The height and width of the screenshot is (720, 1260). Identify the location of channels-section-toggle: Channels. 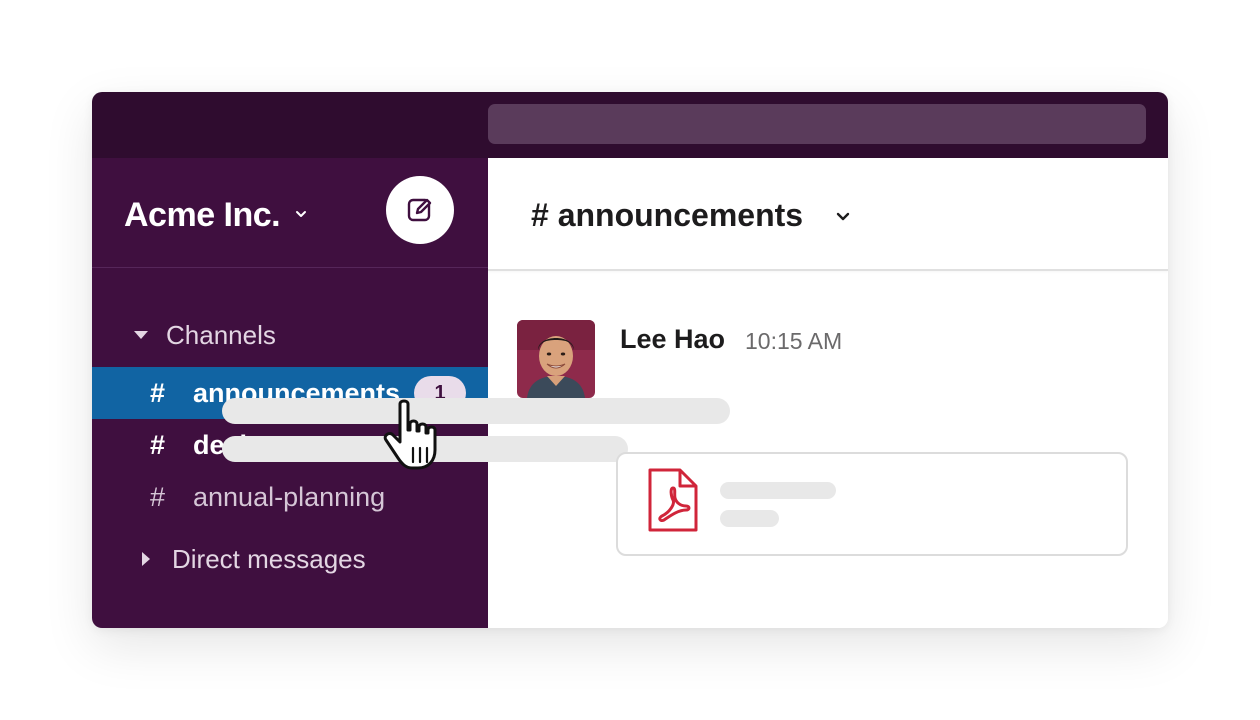
(204, 335).